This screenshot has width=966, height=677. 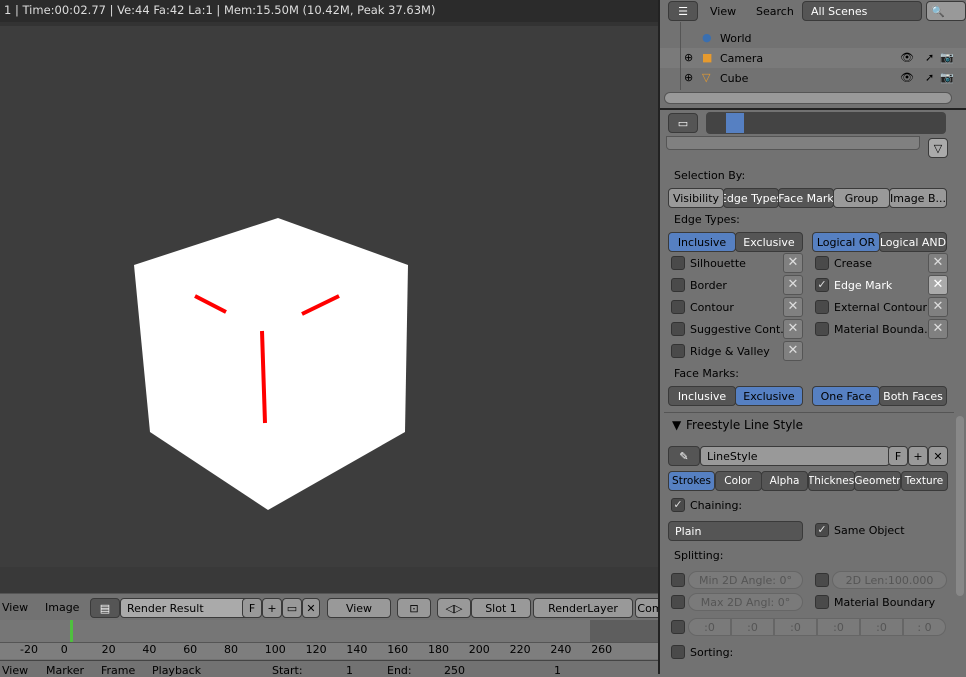 I want to click on len-checkbox, so click(x=822, y=580).